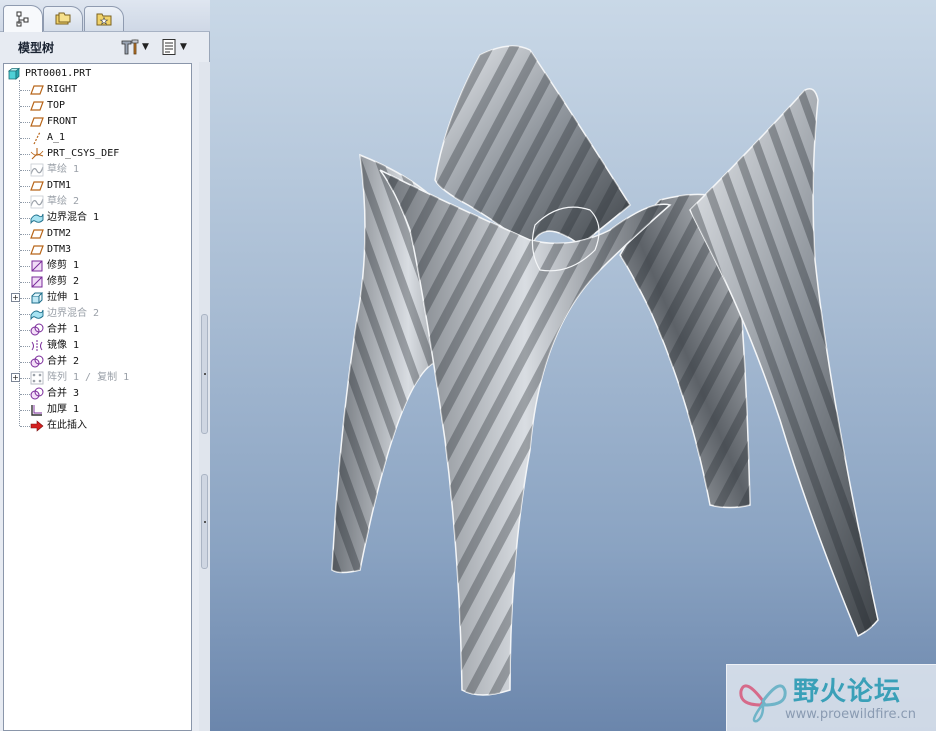  What do you see at coordinates (36, 410) in the screenshot?
I see `thicken-icon` at bounding box center [36, 410].